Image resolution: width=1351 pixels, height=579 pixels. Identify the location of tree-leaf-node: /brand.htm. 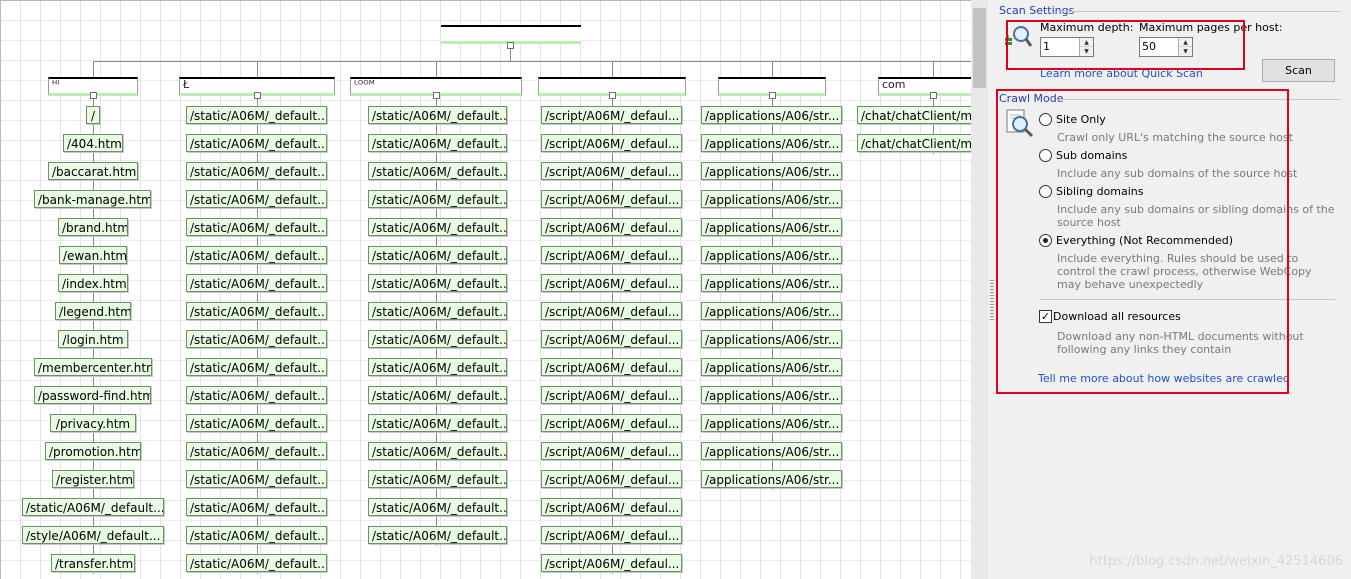
(93, 227).